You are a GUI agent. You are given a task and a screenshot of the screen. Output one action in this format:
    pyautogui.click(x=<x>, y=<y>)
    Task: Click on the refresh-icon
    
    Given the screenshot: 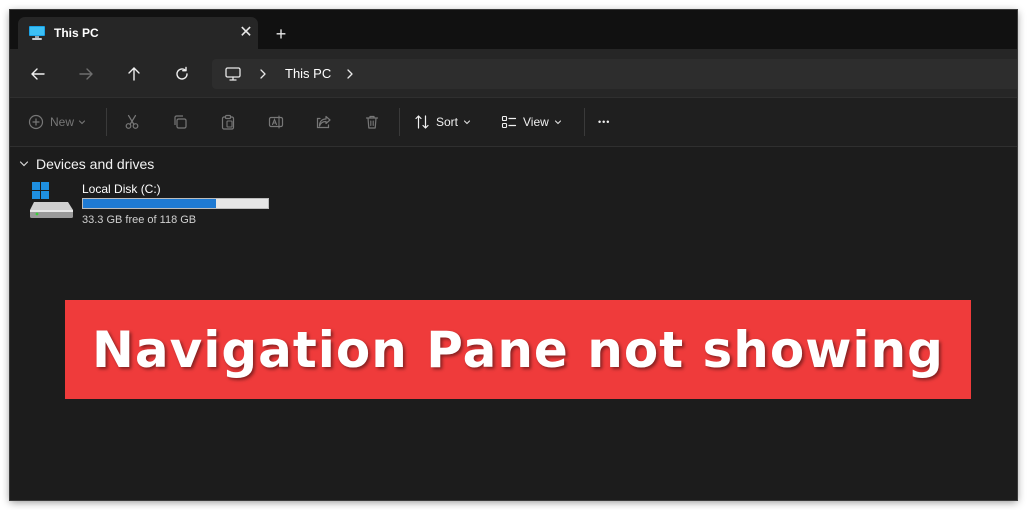 What is the action you would take?
    pyautogui.click(x=182, y=73)
    